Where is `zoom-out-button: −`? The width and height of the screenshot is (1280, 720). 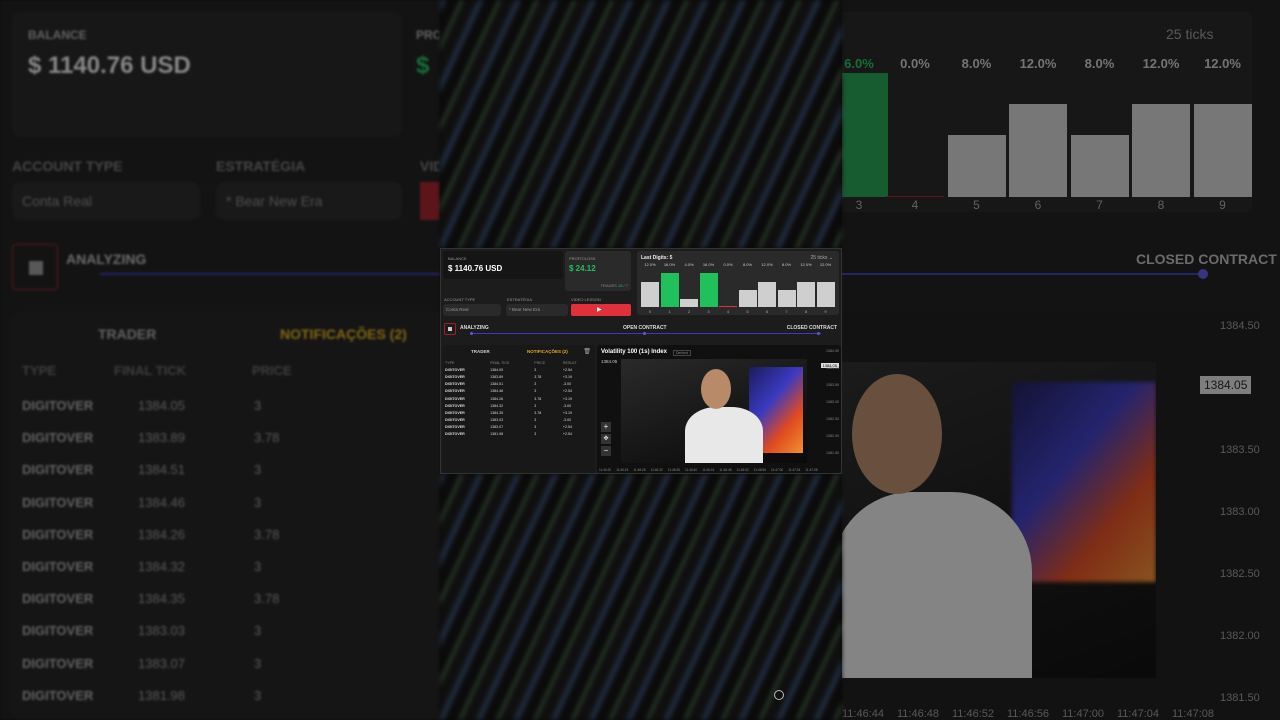 zoom-out-button: − is located at coordinates (606, 451).